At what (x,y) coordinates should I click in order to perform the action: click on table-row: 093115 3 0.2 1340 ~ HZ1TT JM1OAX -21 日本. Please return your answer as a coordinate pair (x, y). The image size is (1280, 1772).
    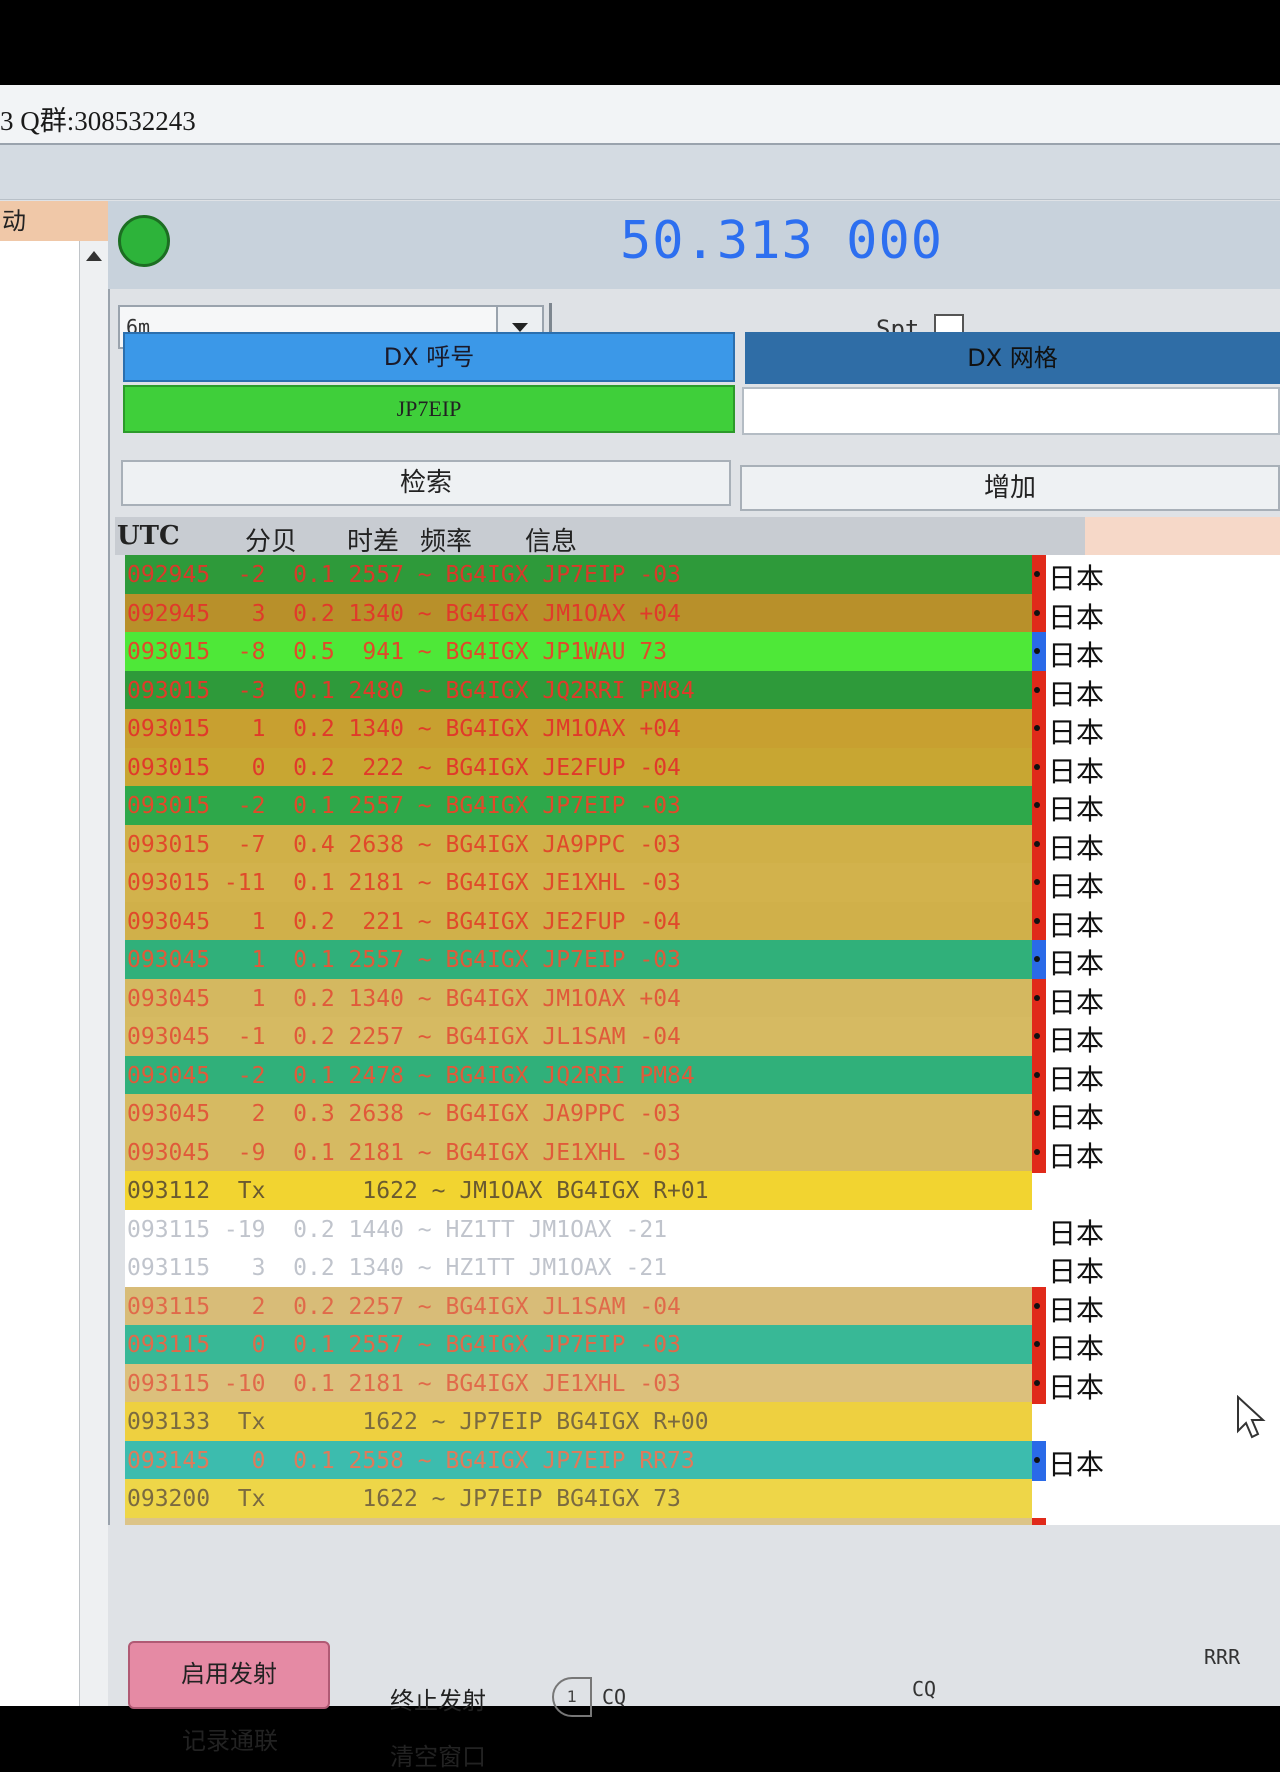
    Looking at the image, I should click on (702, 1268).